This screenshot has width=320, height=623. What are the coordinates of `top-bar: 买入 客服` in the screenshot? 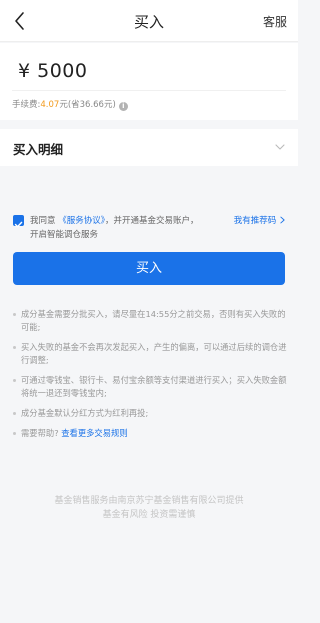 It's located at (149, 21).